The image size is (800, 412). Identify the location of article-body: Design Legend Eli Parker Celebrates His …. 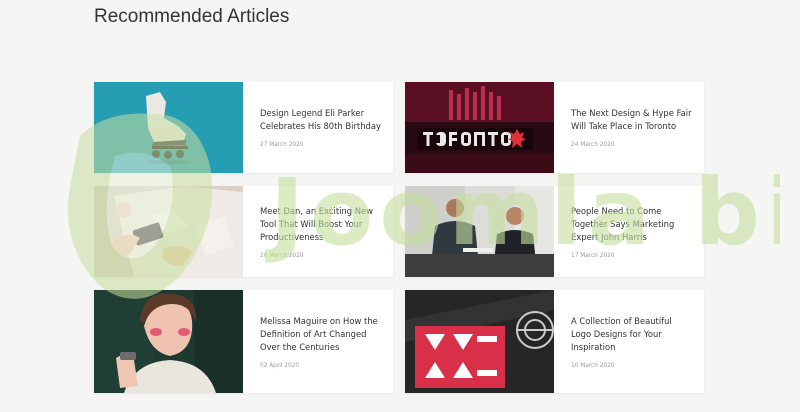
(318, 127).